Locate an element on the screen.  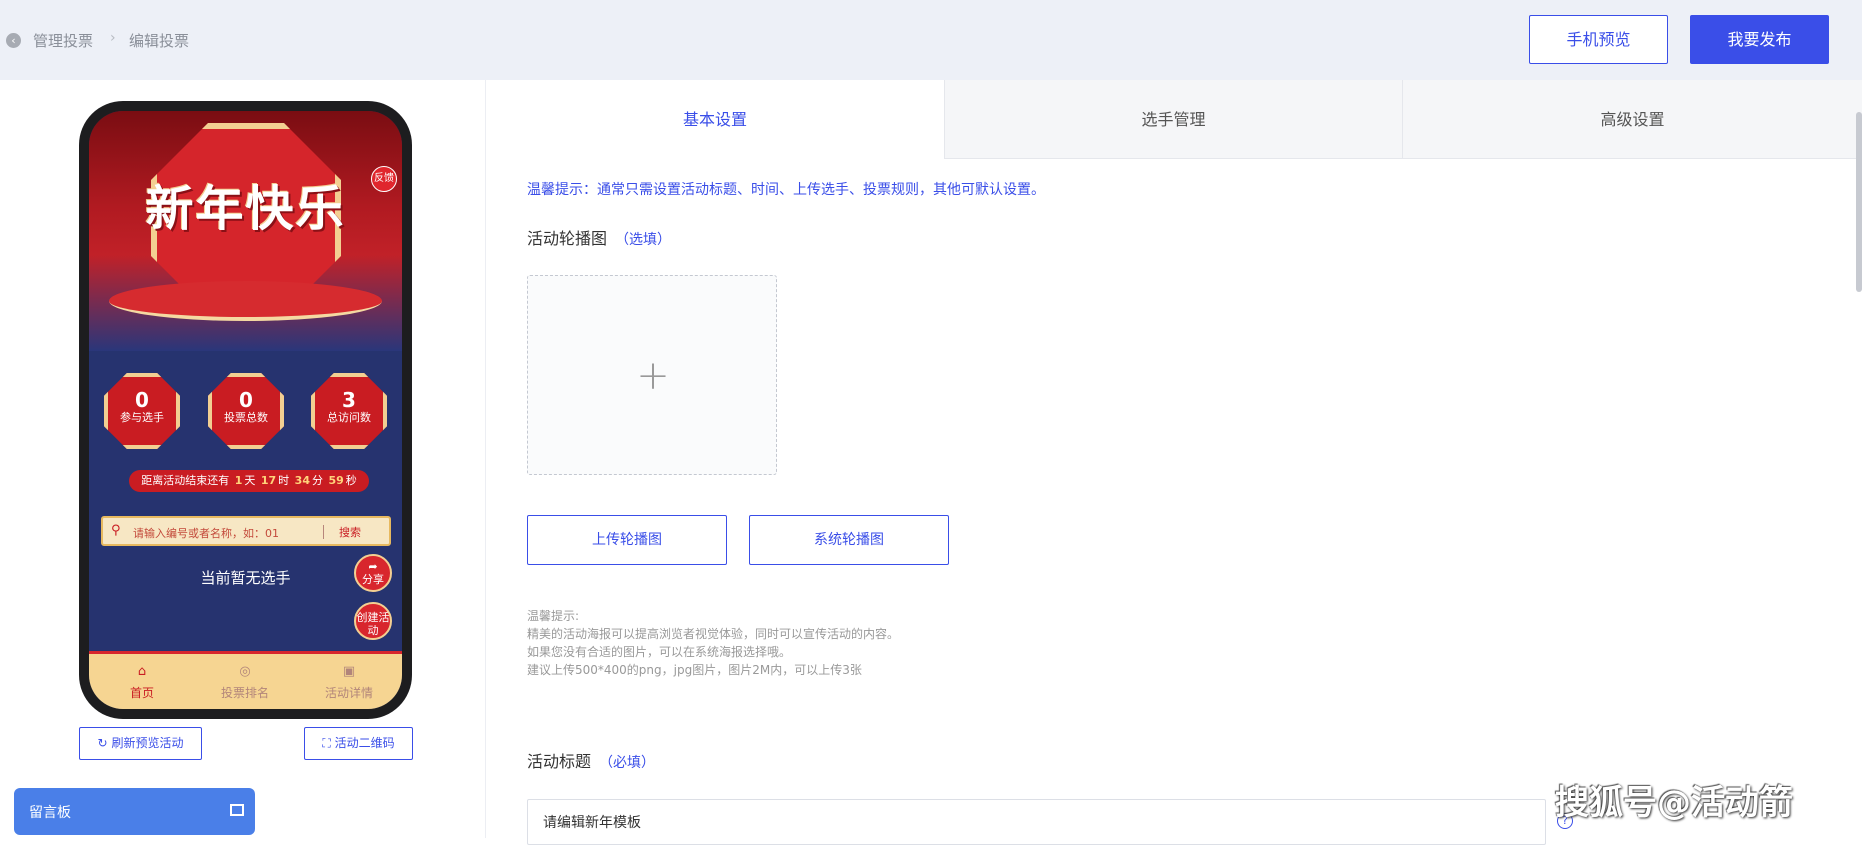
tab-player-management: 选手管理 is located at coordinates (1173, 119).